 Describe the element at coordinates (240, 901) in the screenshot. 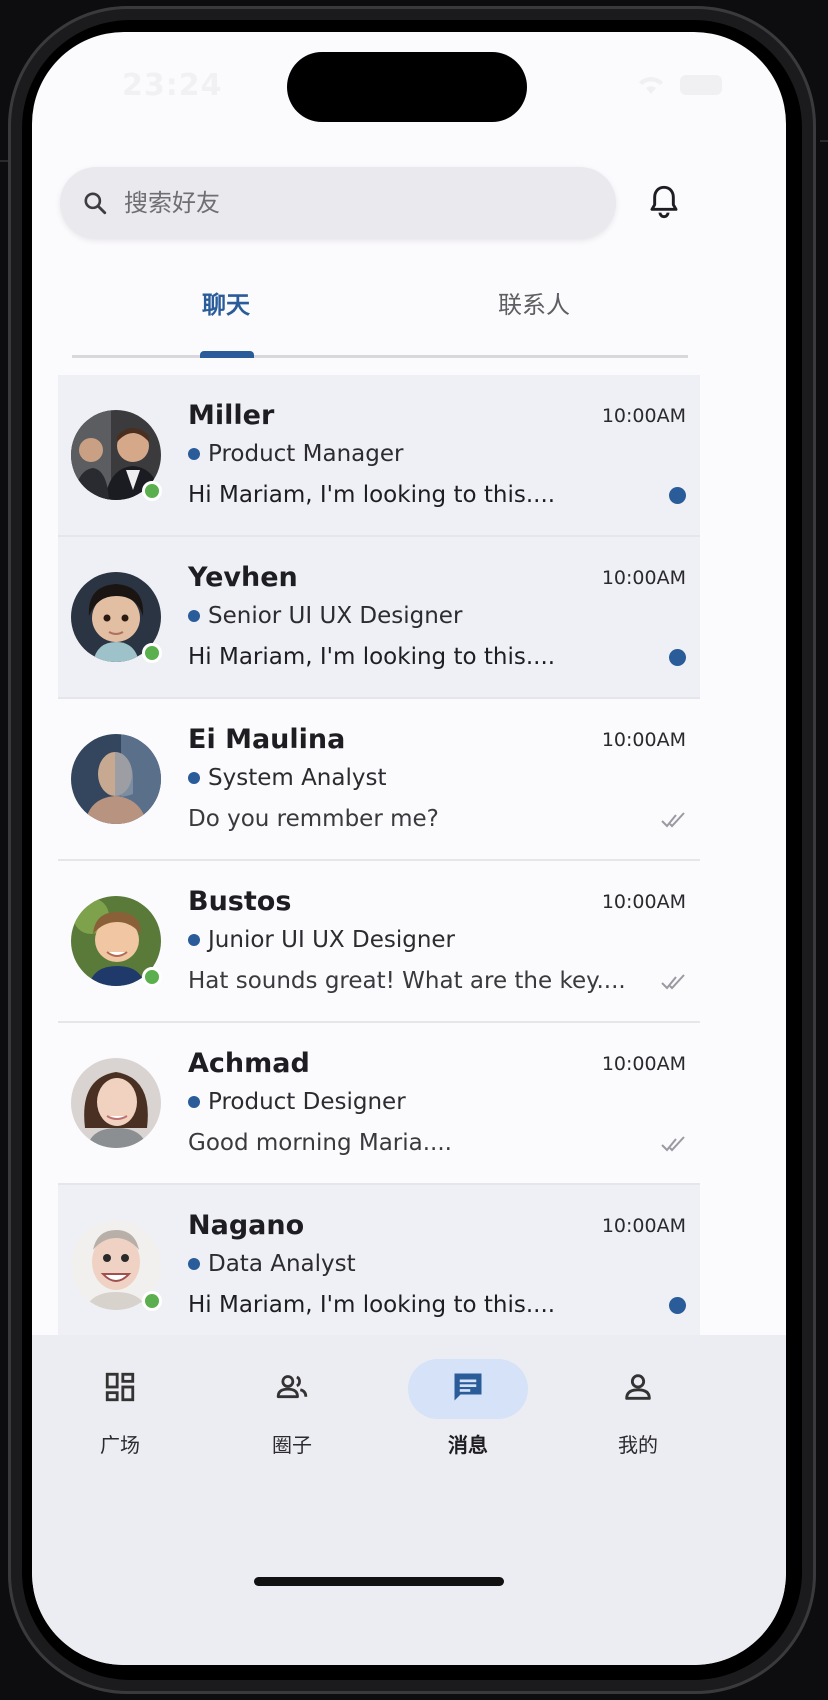

I see `chat-name: Bustos` at that location.